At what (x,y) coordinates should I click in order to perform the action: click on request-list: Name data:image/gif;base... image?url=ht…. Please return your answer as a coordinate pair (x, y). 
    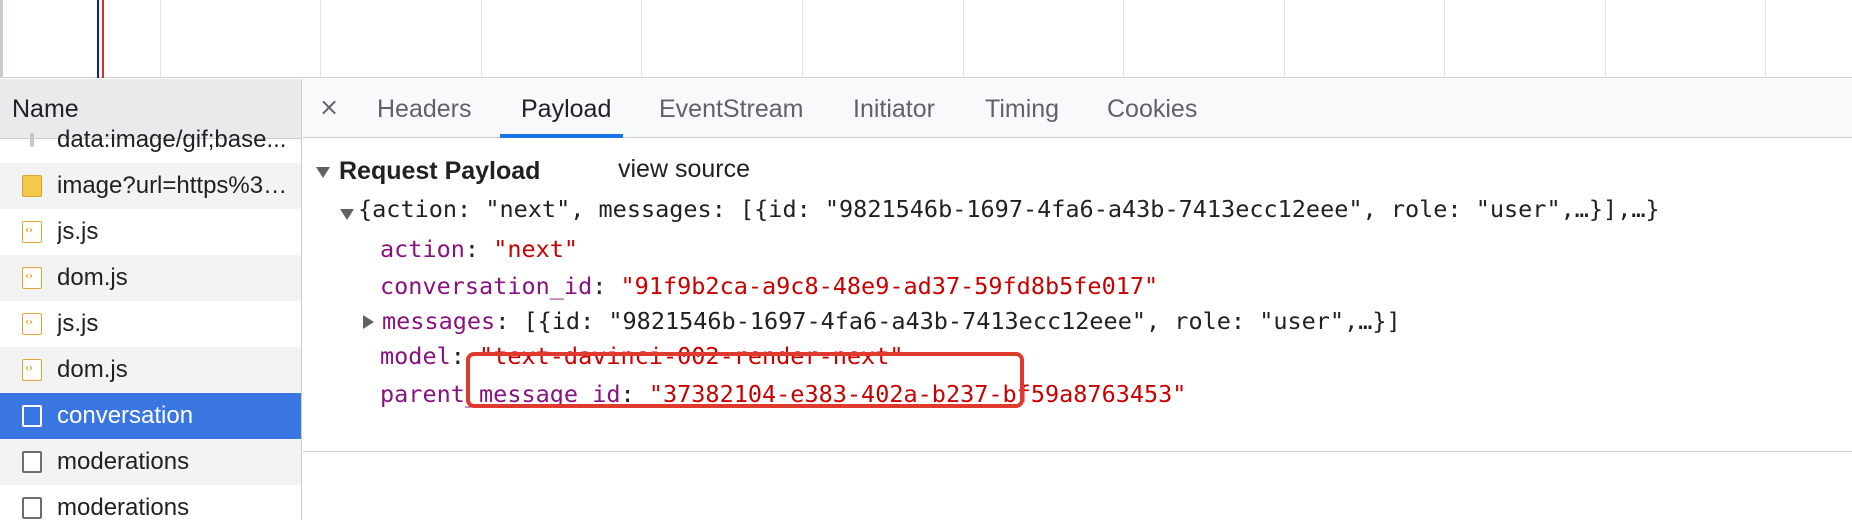
    Looking at the image, I should click on (151, 299).